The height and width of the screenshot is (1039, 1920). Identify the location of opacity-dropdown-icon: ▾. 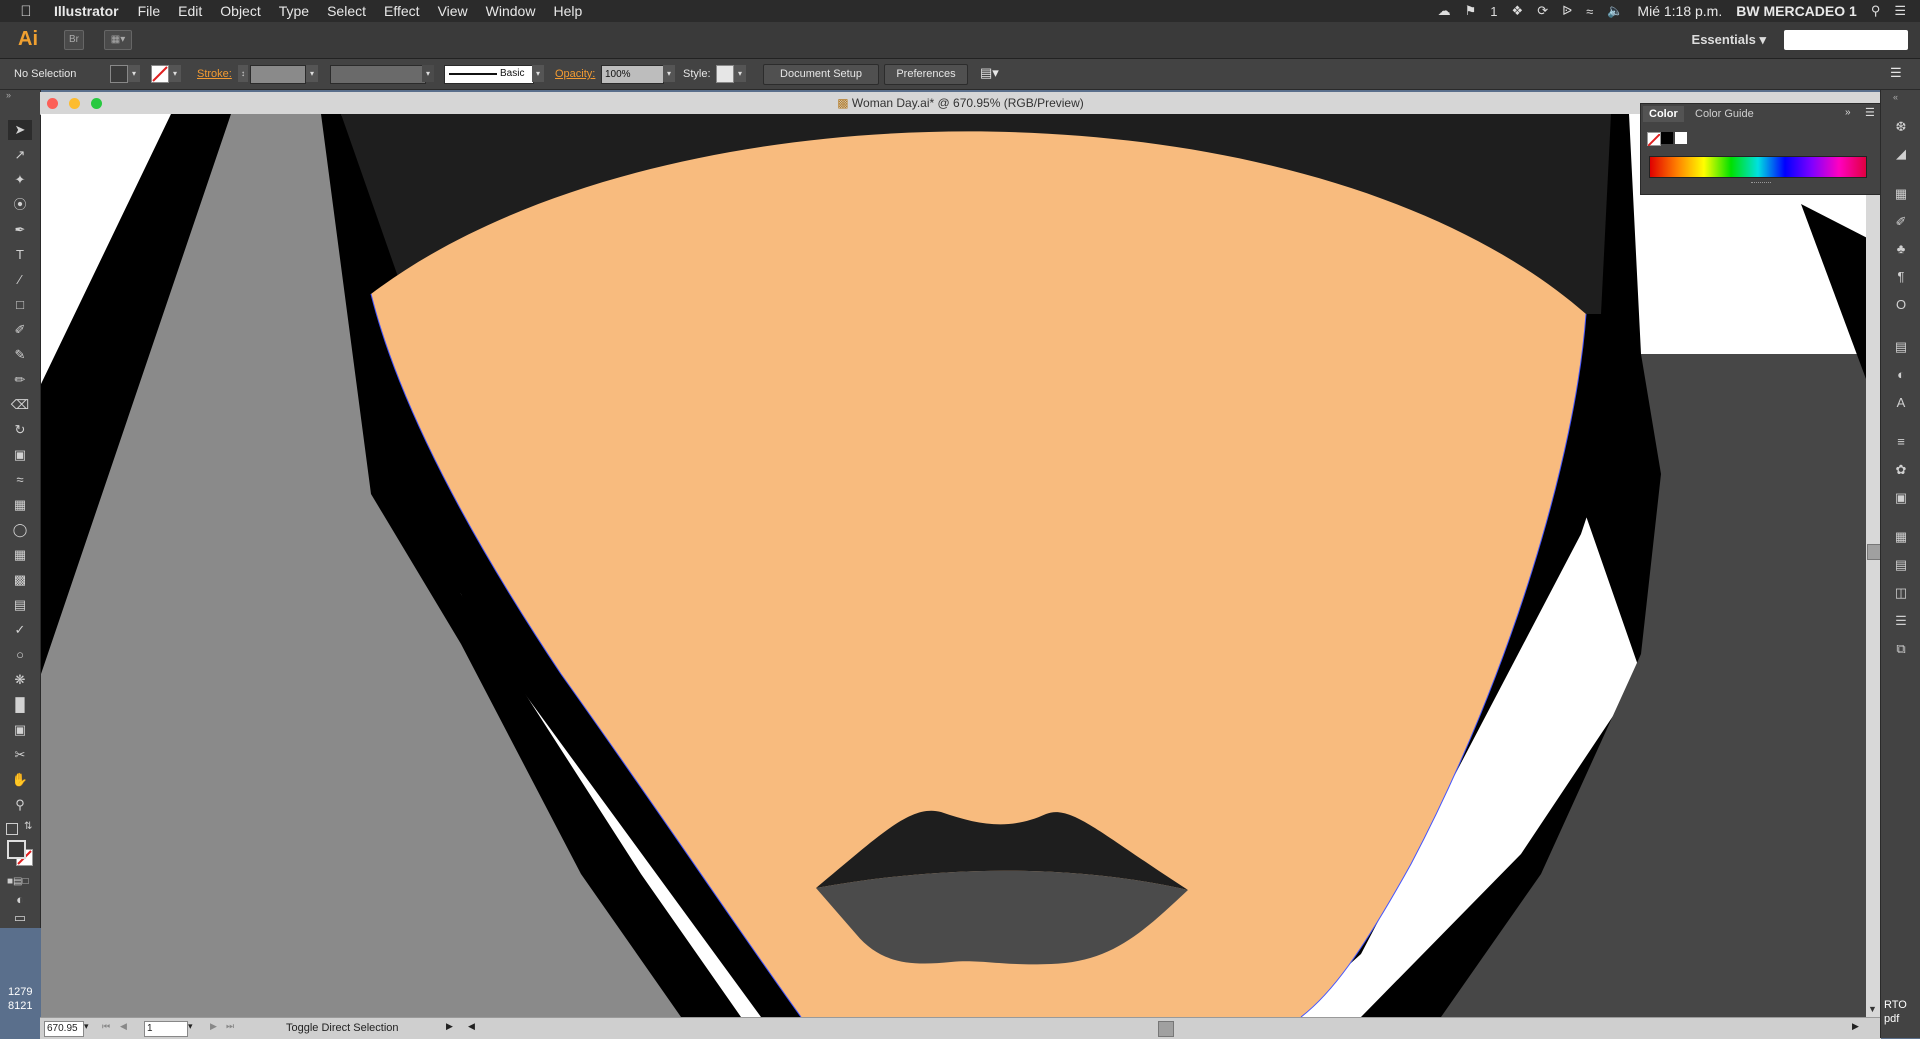
(669, 73).